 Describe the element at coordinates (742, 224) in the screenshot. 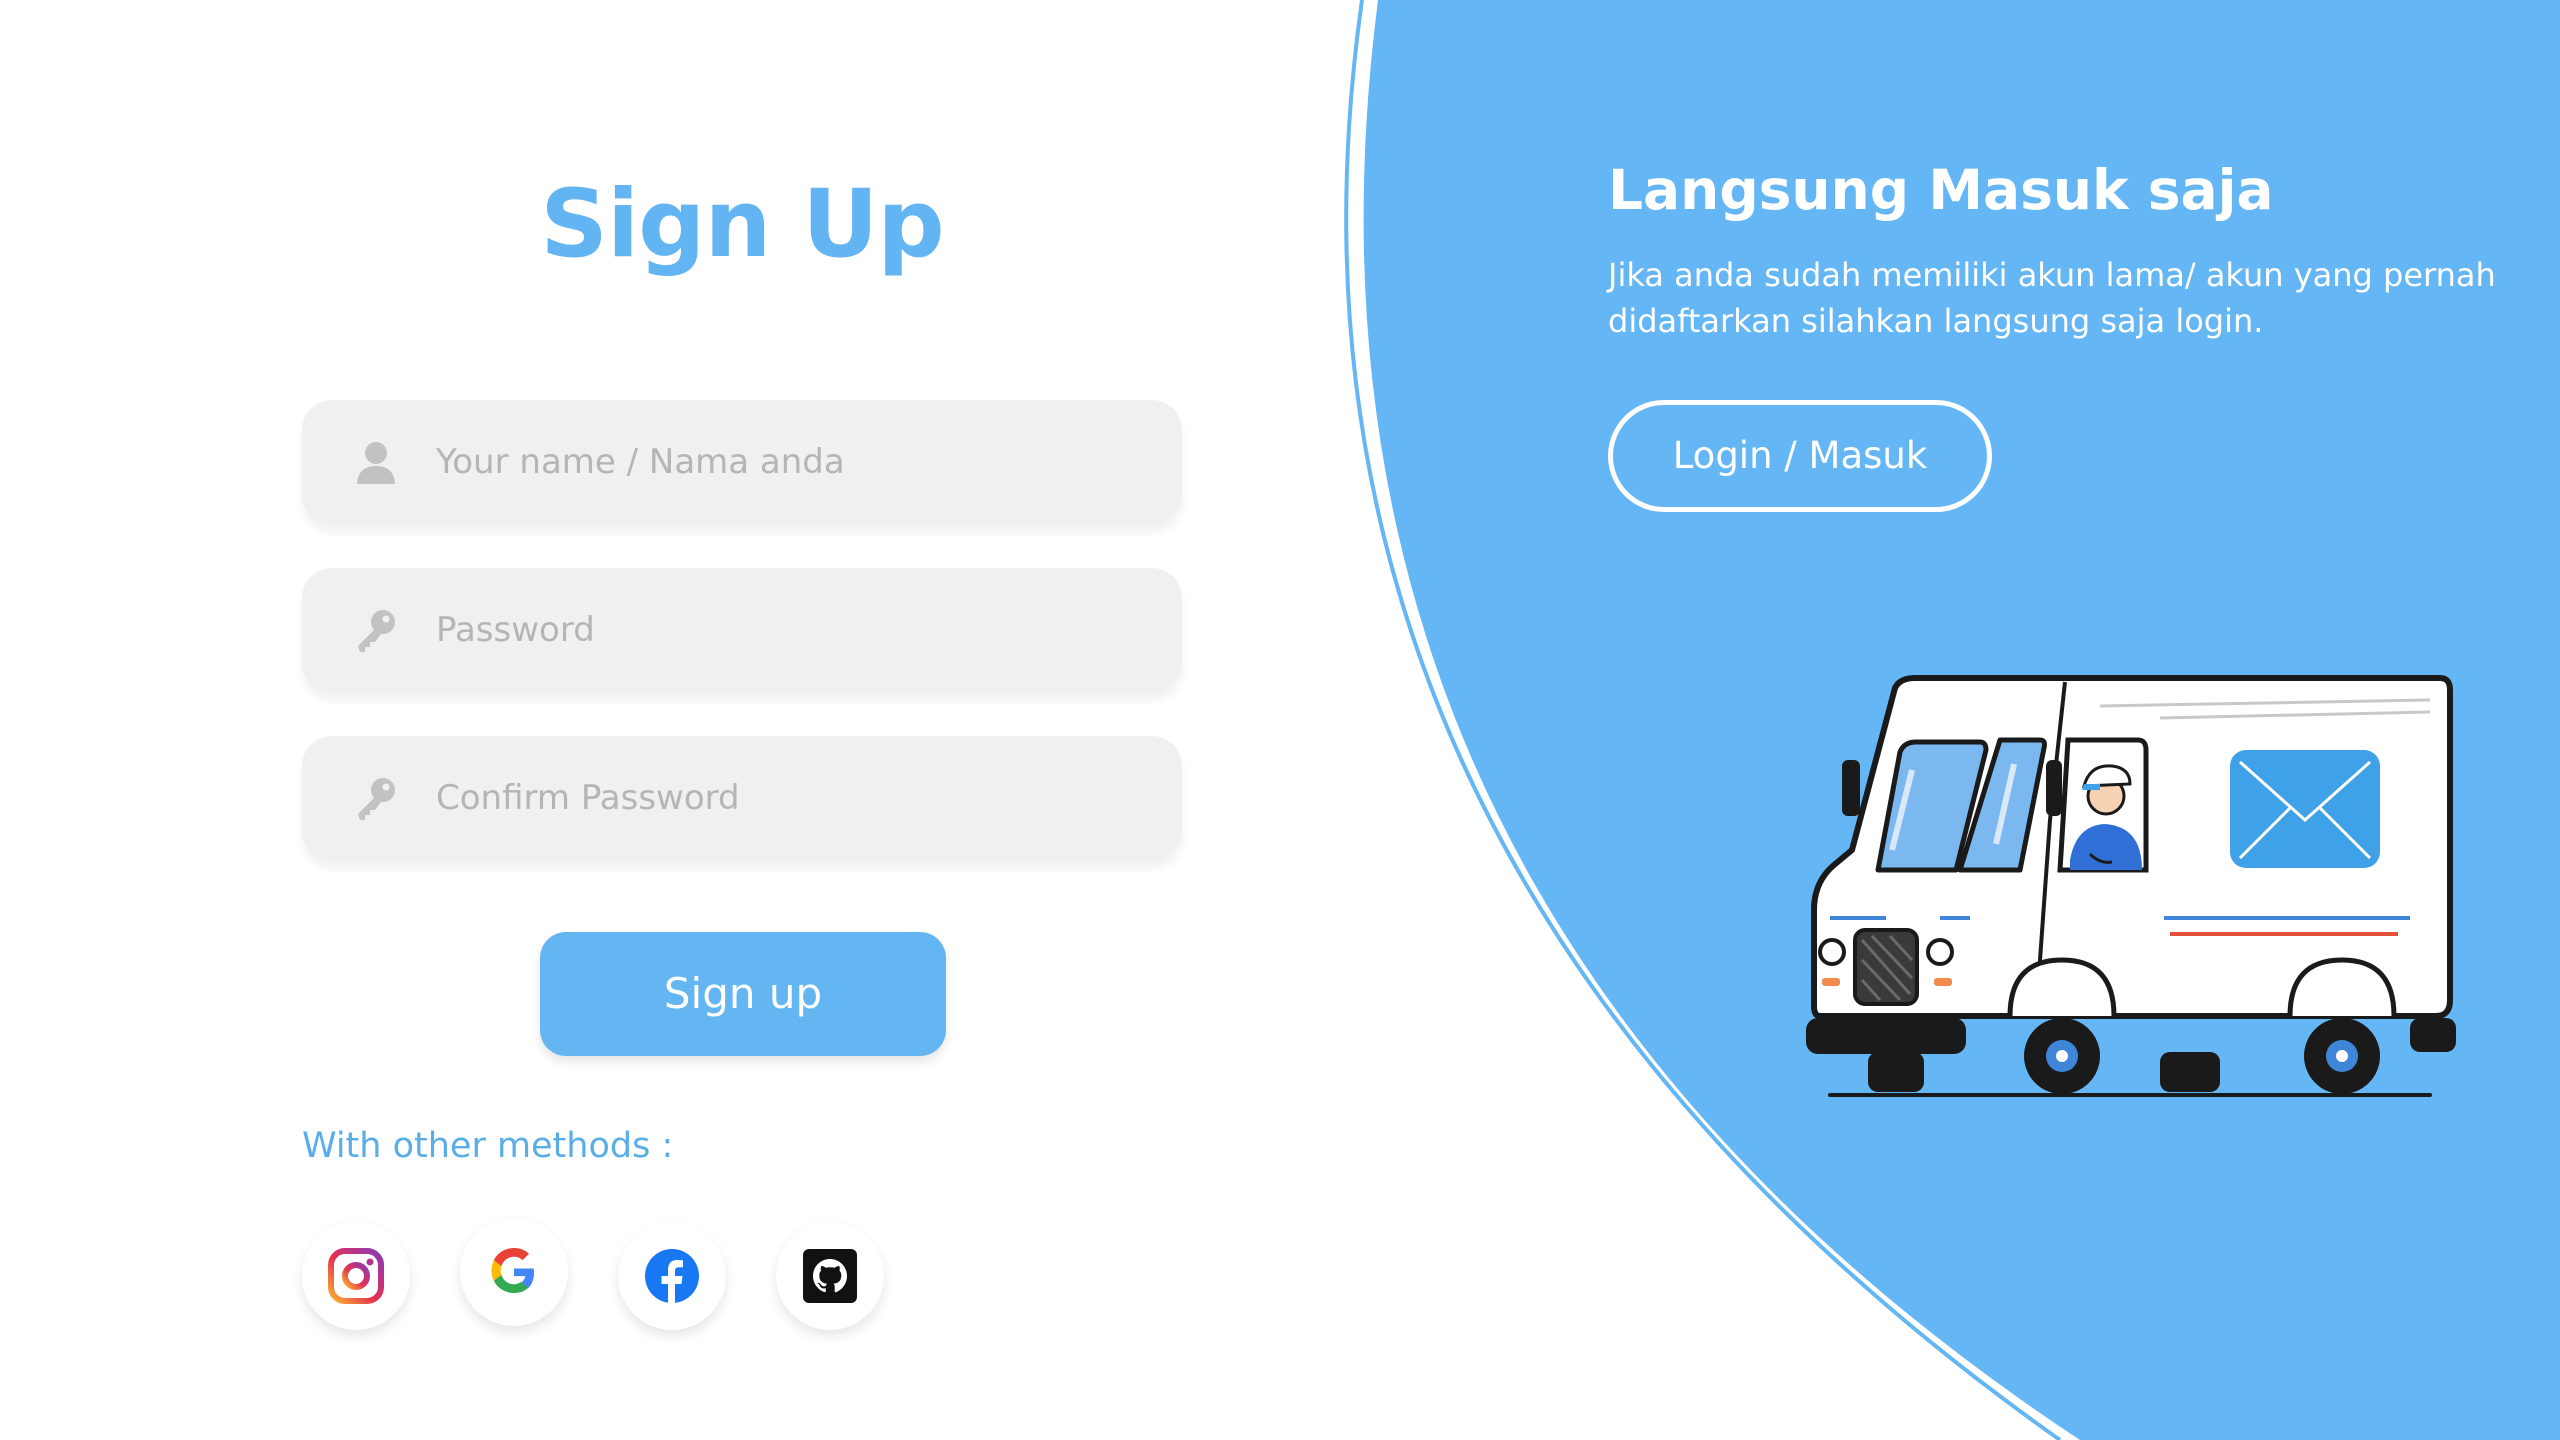

I see `page-title: Sign Up` at that location.